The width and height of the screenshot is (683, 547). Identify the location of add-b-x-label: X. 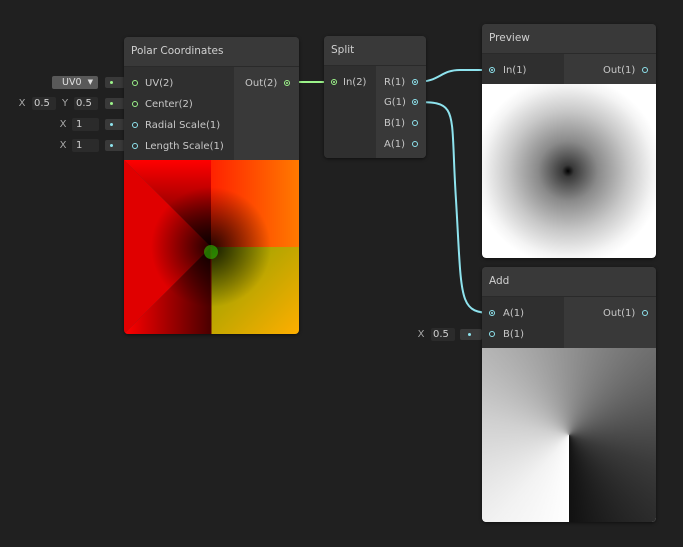
(421, 334).